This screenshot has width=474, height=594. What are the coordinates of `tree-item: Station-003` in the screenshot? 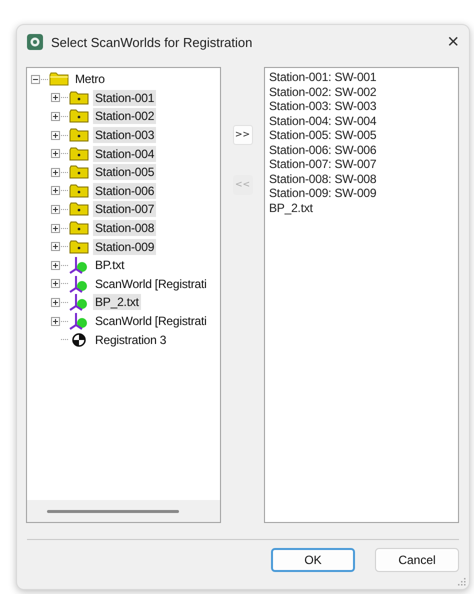 It's located at (124, 135).